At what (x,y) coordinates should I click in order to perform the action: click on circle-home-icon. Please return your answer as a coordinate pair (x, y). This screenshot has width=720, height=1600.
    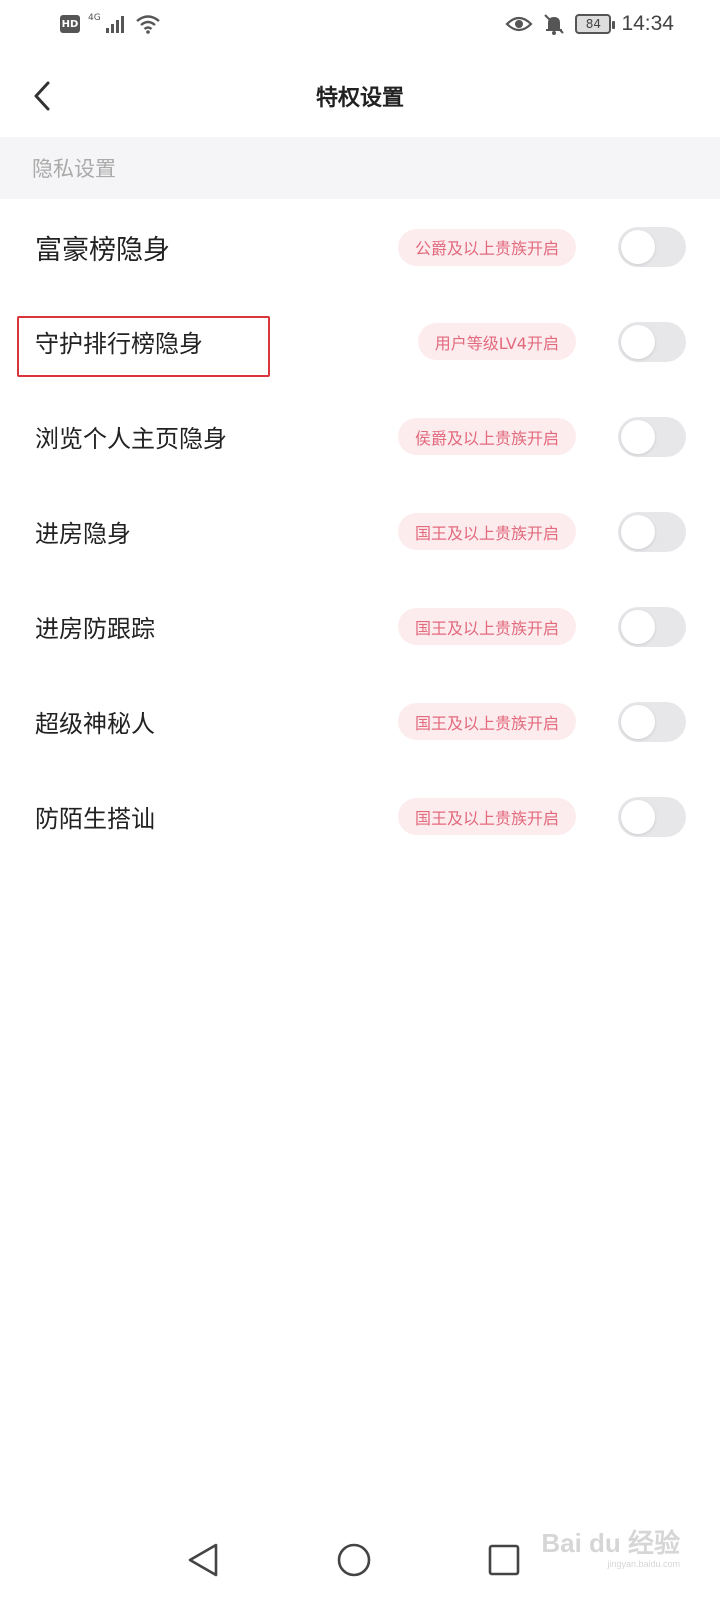
    Looking at the image, I should click on (354, 1560).